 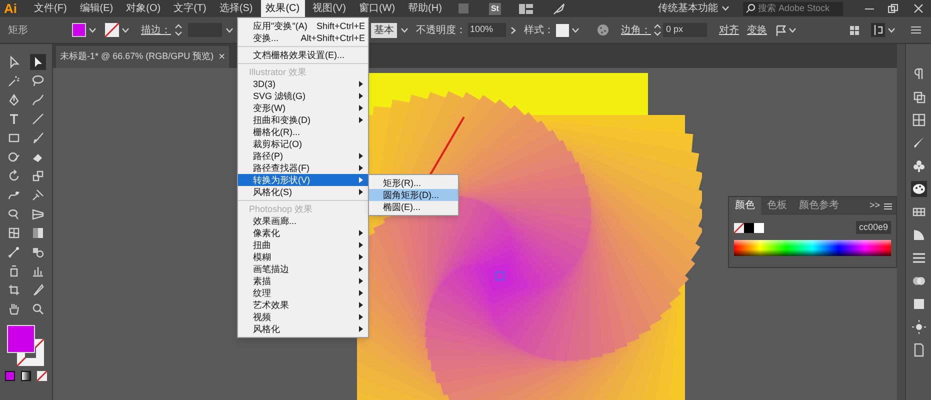 What do you see at coordinates (729, 30) in the screenshot?
I see `align-link: 对齐` at bounding box center [729, 30].